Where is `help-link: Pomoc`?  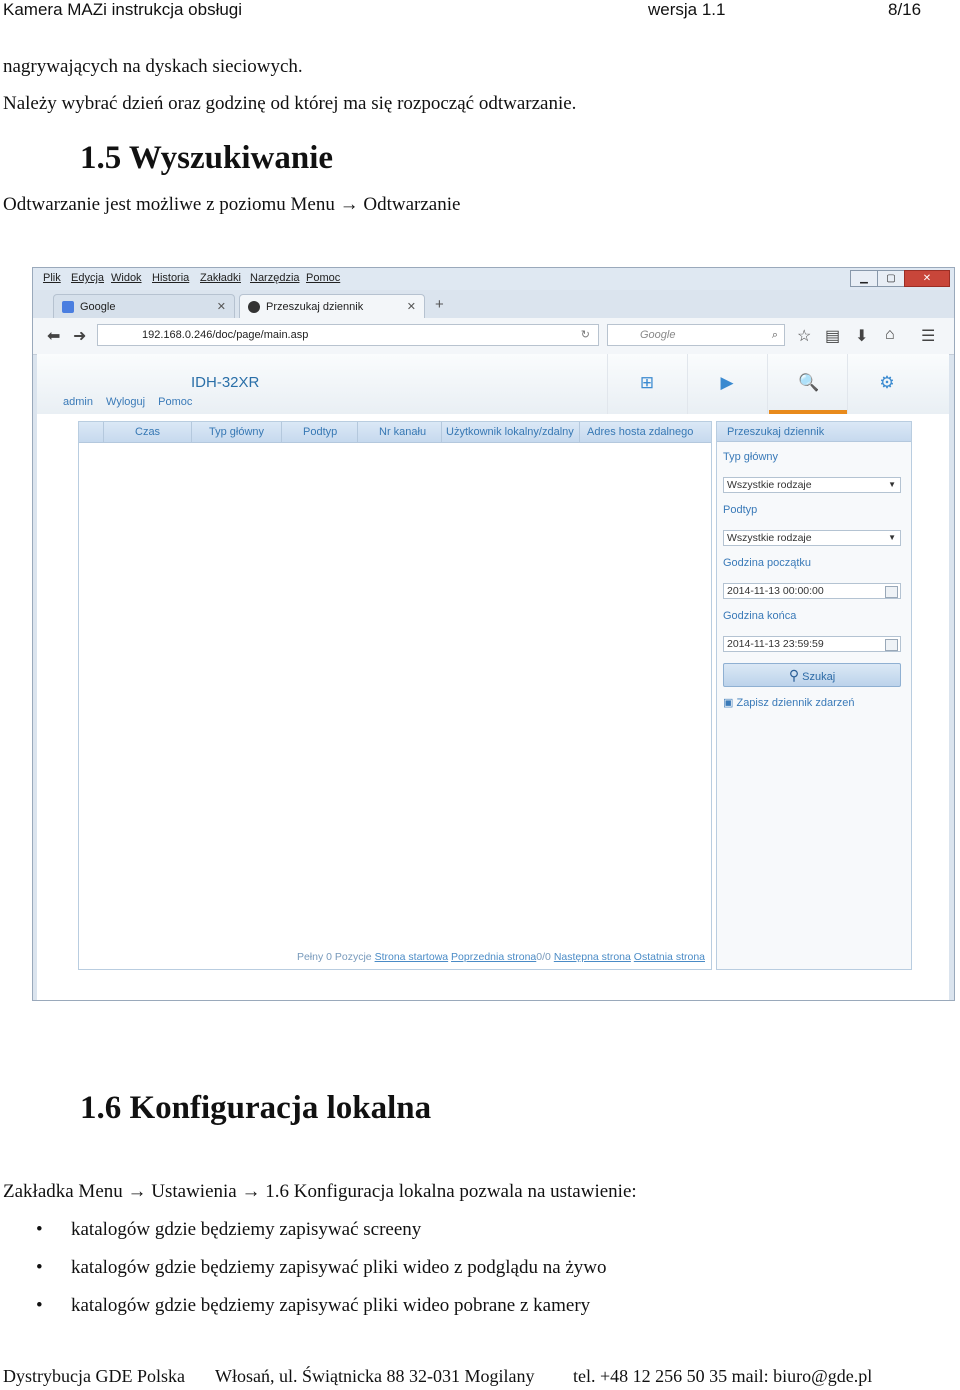 help-link: Pomoc is located at coordinates (175, 402).